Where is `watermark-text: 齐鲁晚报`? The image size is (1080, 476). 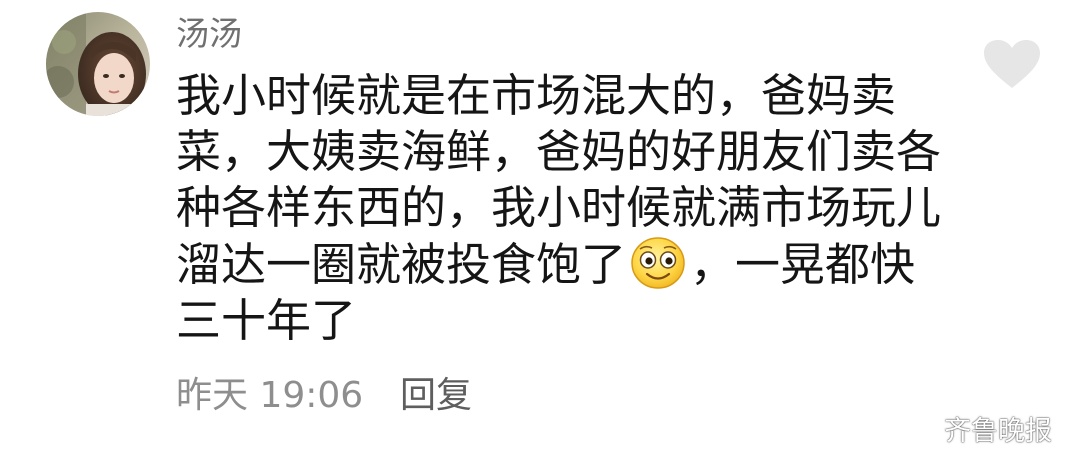
watermark-text: 齐鲁晚报 is located at coordinates (998, 431).